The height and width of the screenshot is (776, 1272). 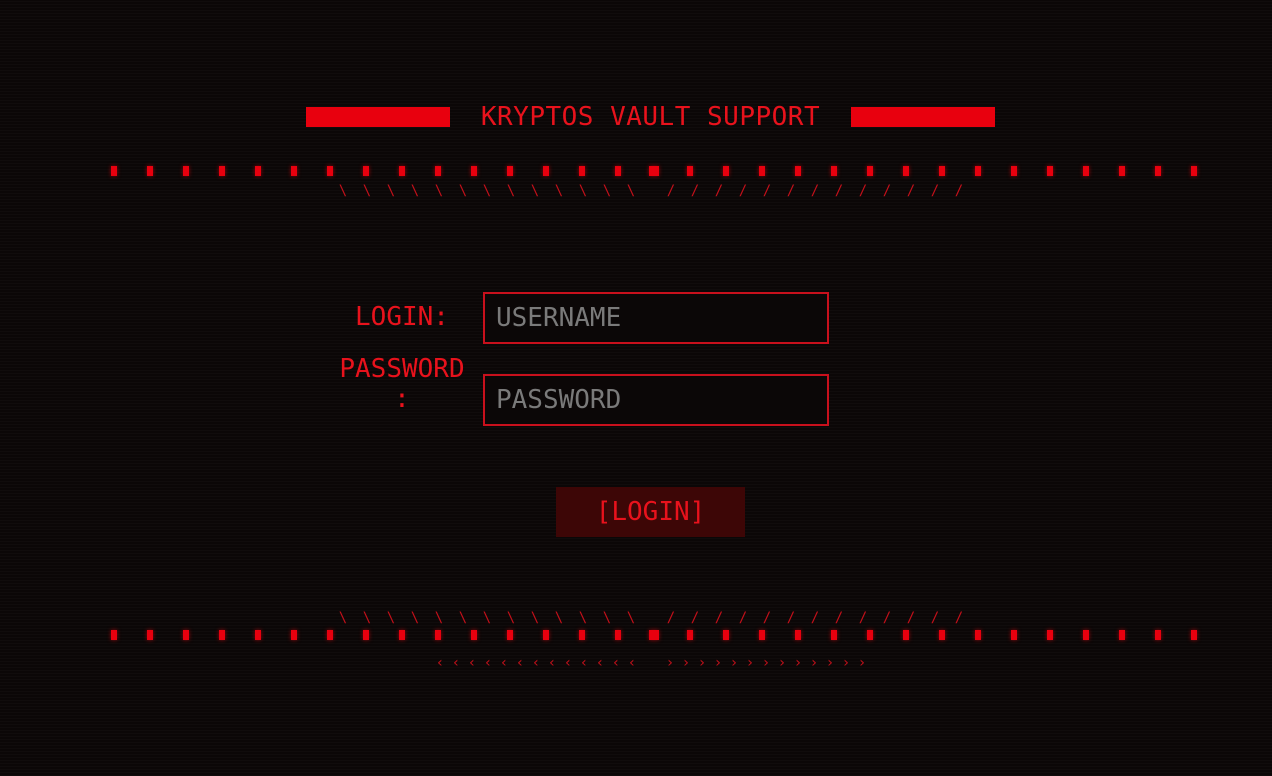 I want to click on top-glyph-row: \ \ \ \ \ \ \ \ \ \ \ \ \ / / / / / / / / / / / / /, so click(x=636, y=191).